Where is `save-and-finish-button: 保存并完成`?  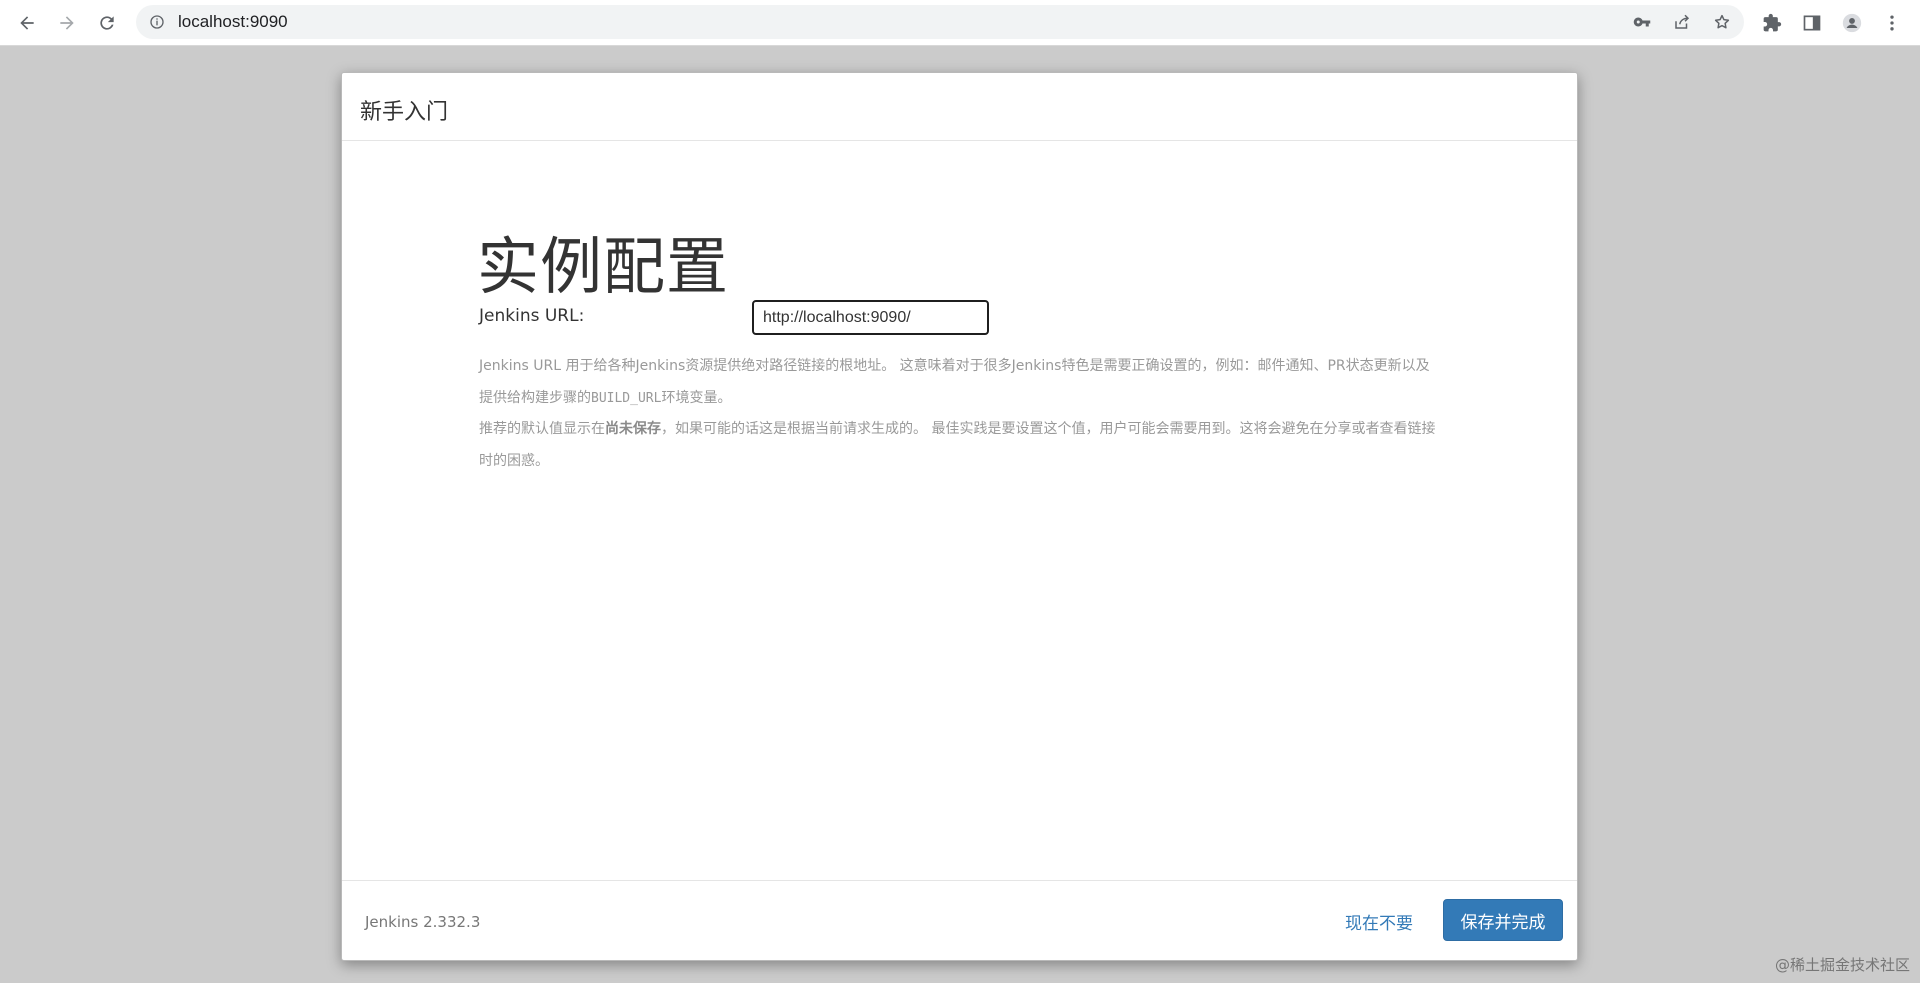
save-and-finish-button: 保存并完成 is located at coordinates (1503, 920).